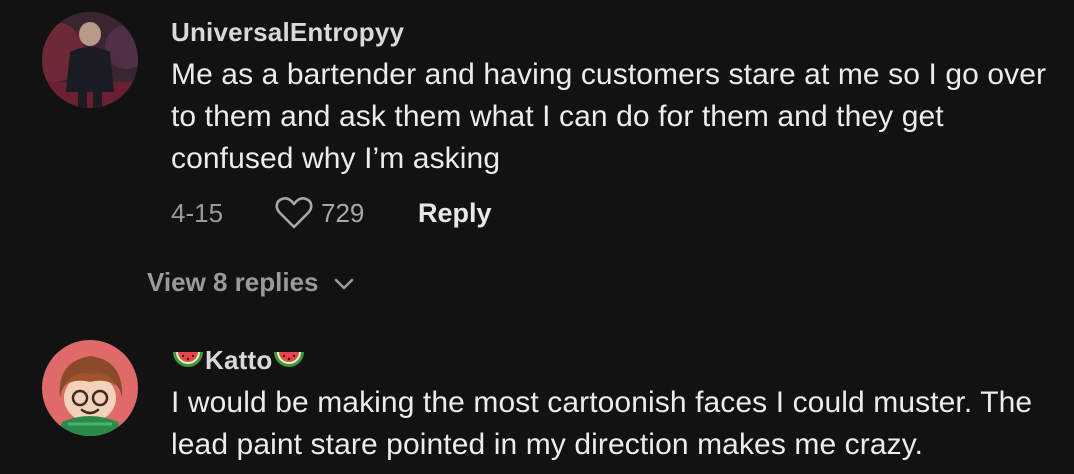  I want to click on comment-username: Katto, so click(238, 360).